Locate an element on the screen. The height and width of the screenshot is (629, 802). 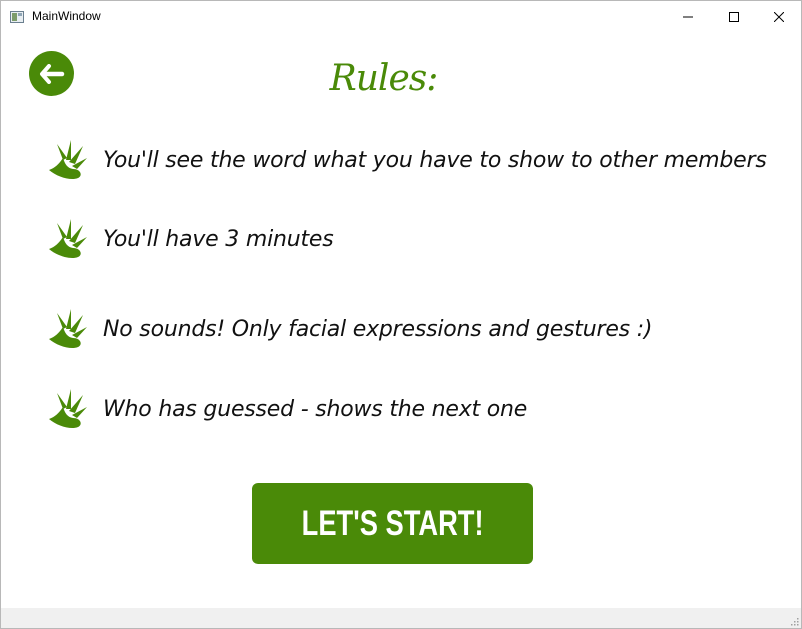
close-icon is located at coordinates (779, 16).